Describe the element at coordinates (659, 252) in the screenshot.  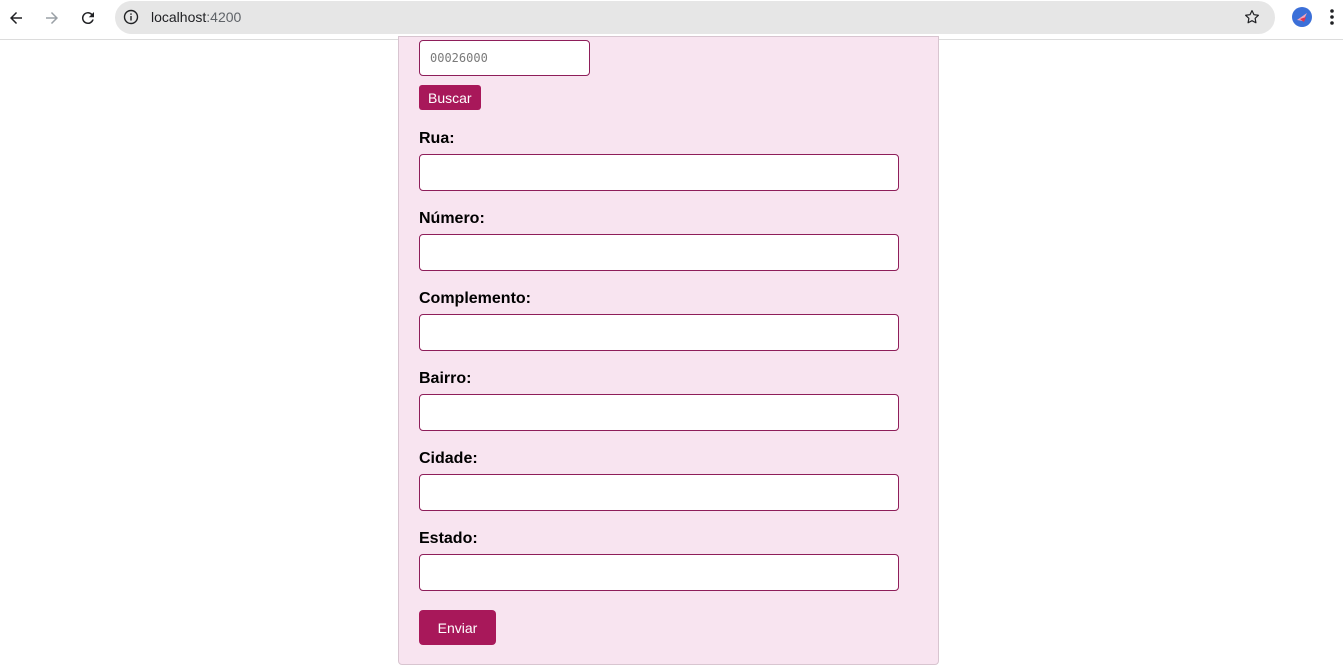
I see `number-input` at that location.